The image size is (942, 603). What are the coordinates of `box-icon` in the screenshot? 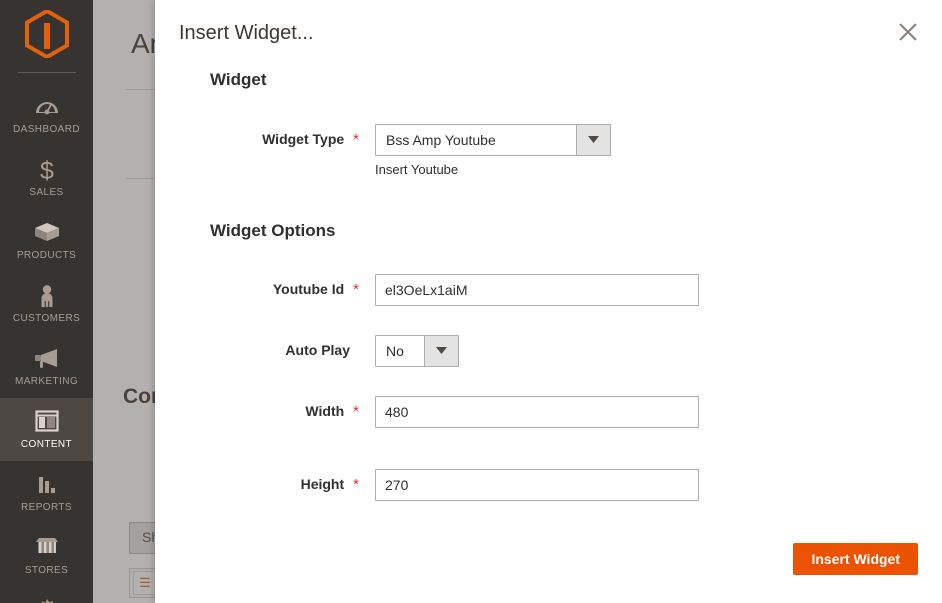 It's located at (46, 233).